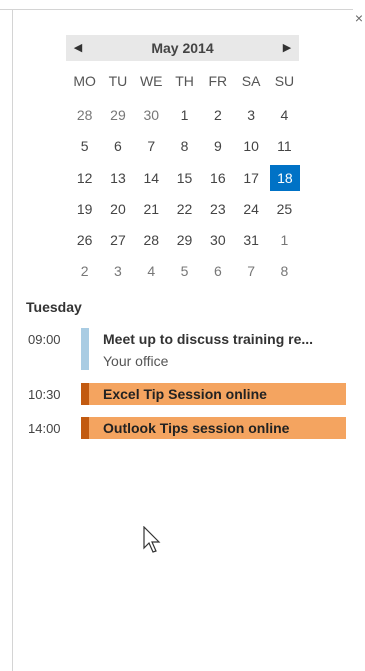 This screenshot has height=671, width=365. I want to click on calendar-day: 11, so click(284, 148).